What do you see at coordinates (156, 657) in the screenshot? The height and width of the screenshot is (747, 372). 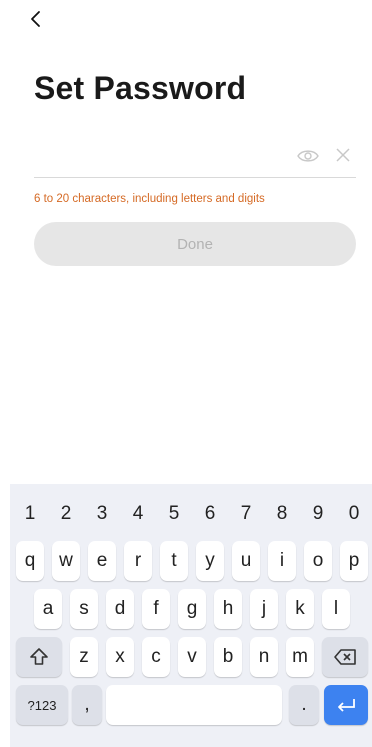 I see `key-c: c` at bounding box center [156, 657].